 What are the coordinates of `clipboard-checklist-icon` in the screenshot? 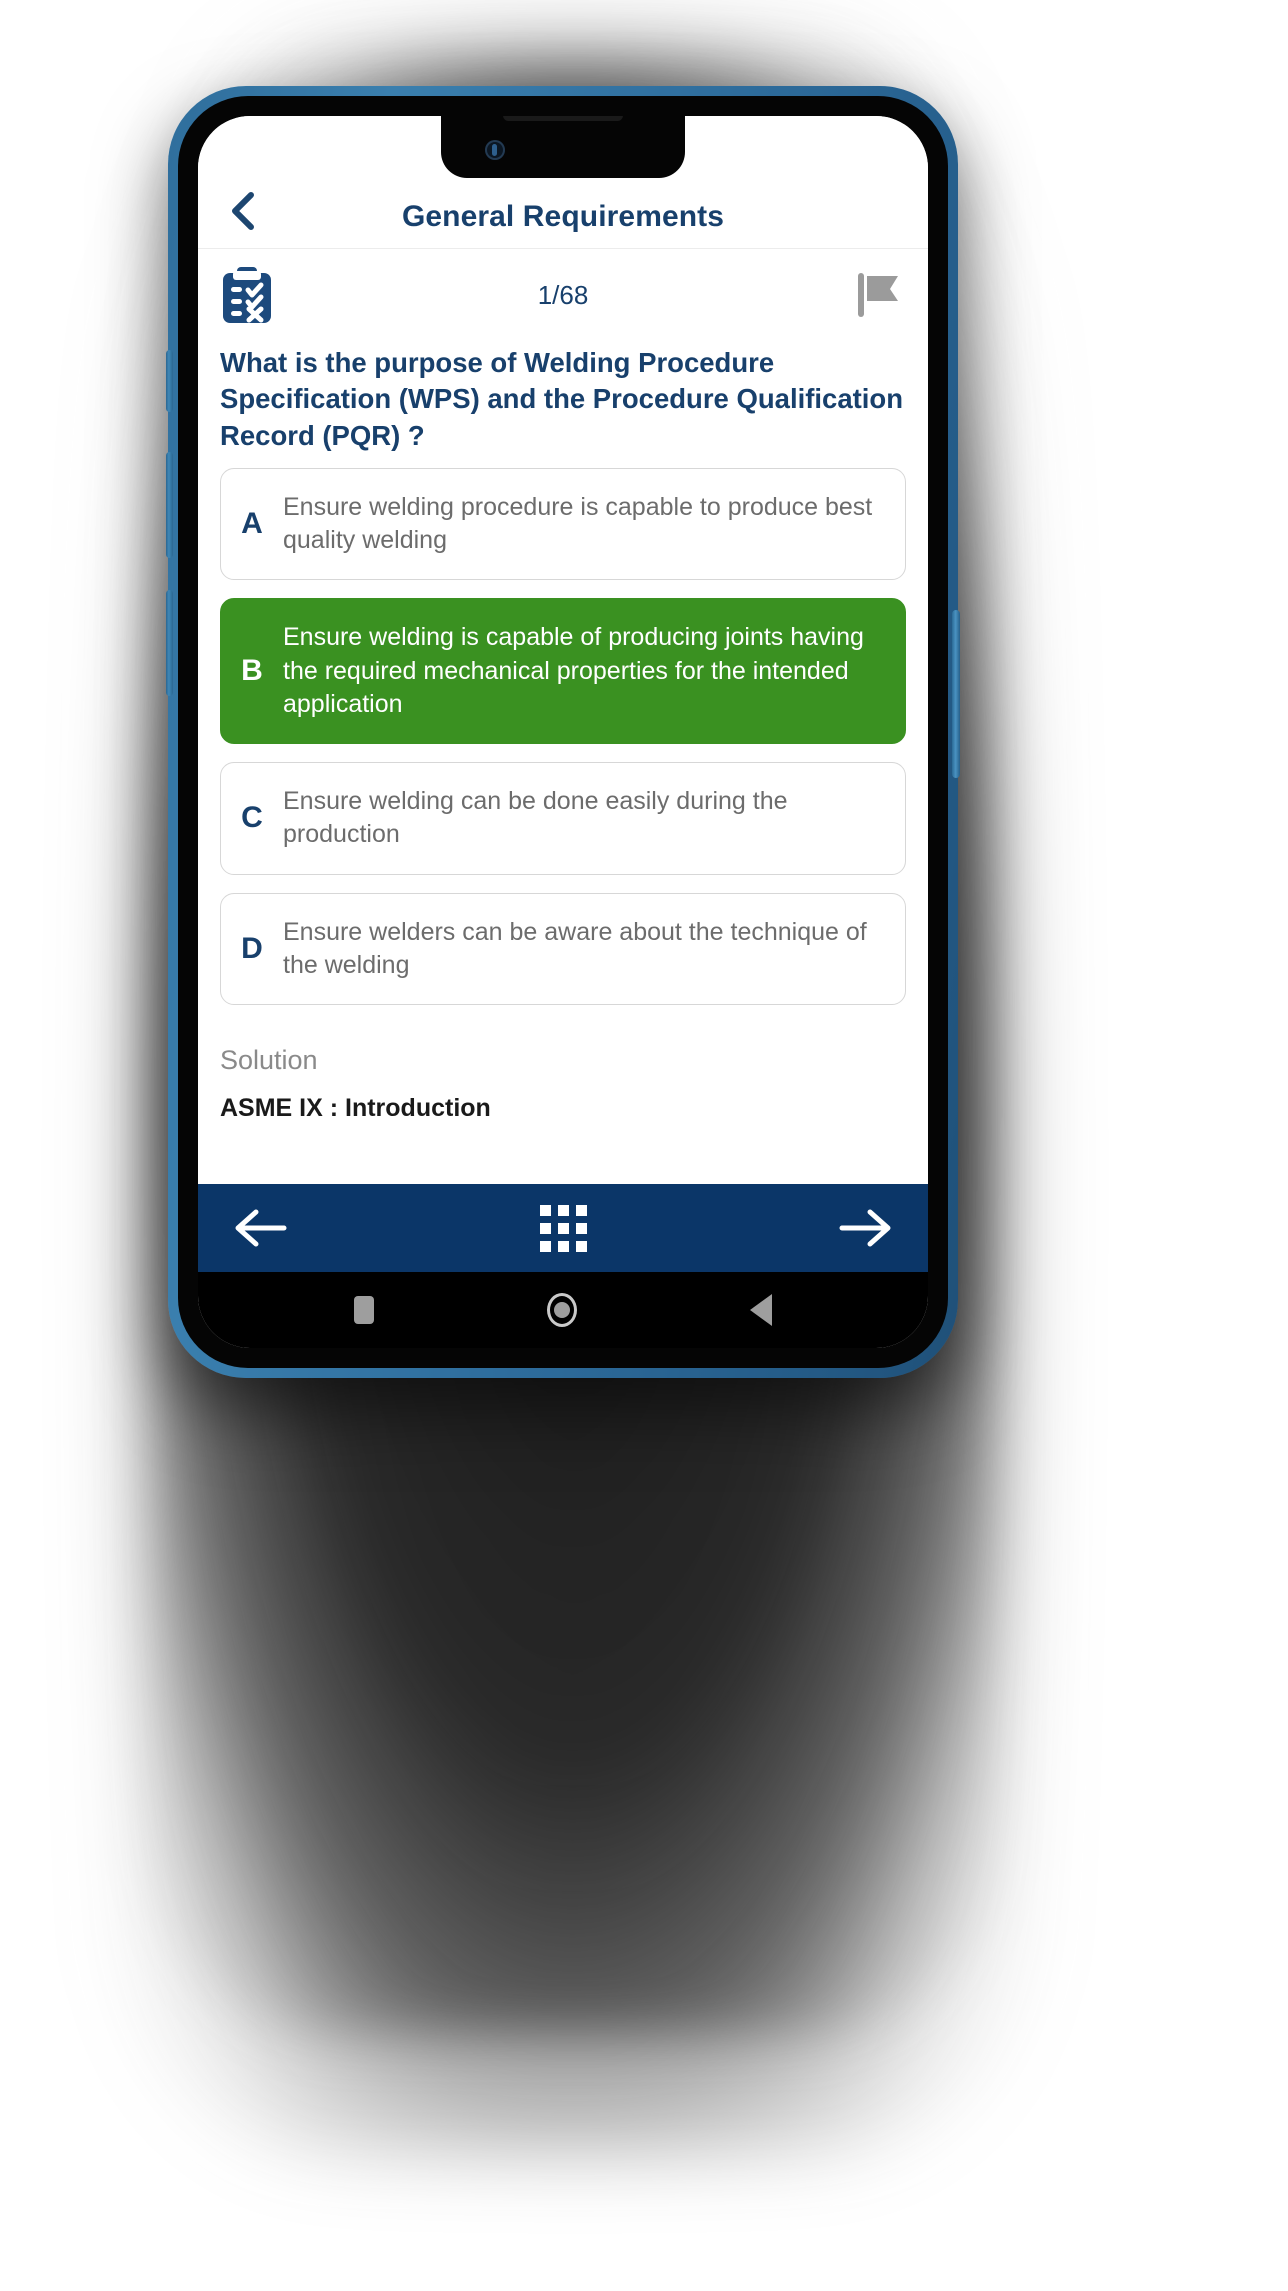 It's located at (247, 295).